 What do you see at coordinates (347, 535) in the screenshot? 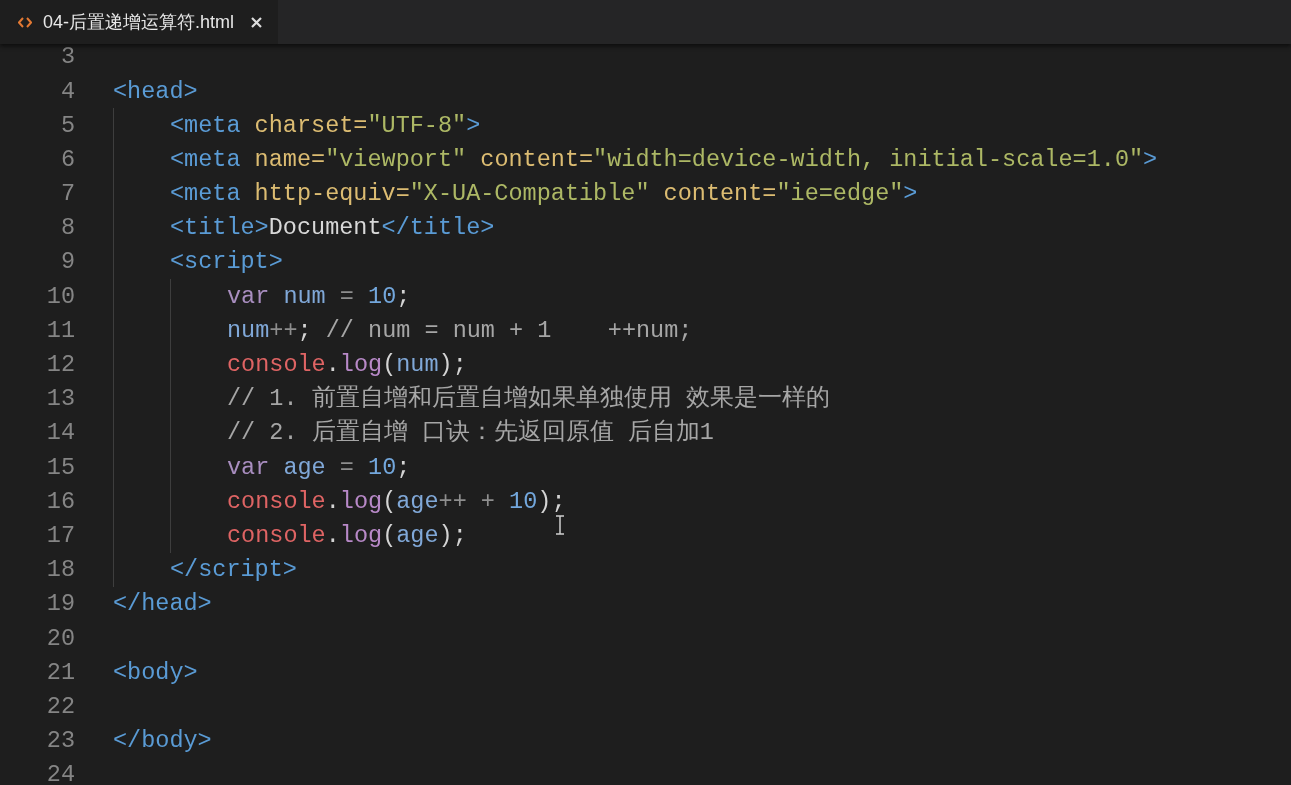
I see `code-line: console.log(age);` at bounding box center [347, 535].